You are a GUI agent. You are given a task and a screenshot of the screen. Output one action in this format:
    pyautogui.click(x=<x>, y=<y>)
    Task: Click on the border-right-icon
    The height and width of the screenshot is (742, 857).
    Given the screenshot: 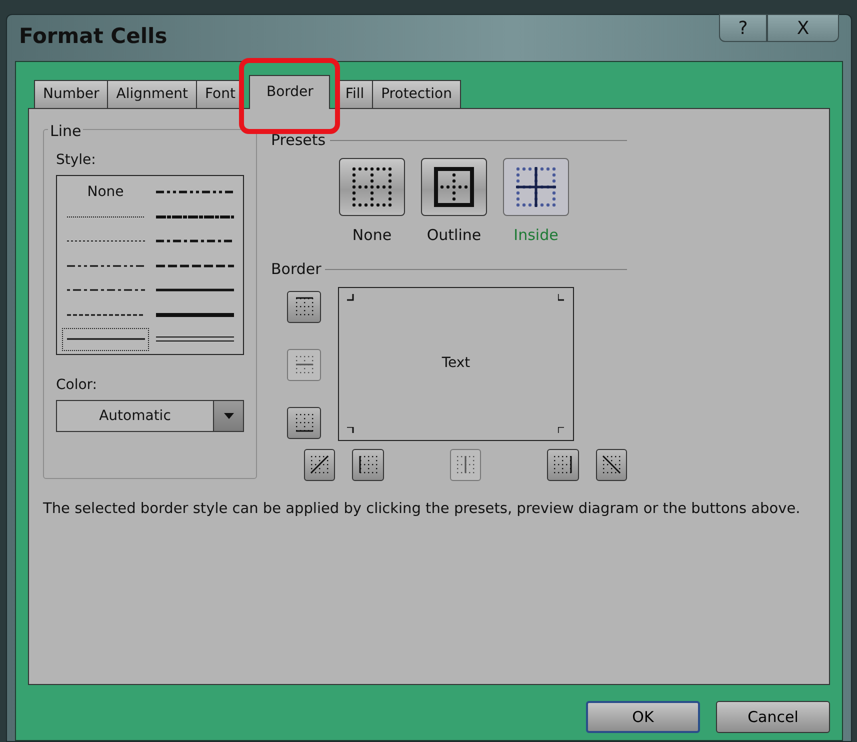 What is the action you would take?
    pyautogui.click(x=563, y=464)
    